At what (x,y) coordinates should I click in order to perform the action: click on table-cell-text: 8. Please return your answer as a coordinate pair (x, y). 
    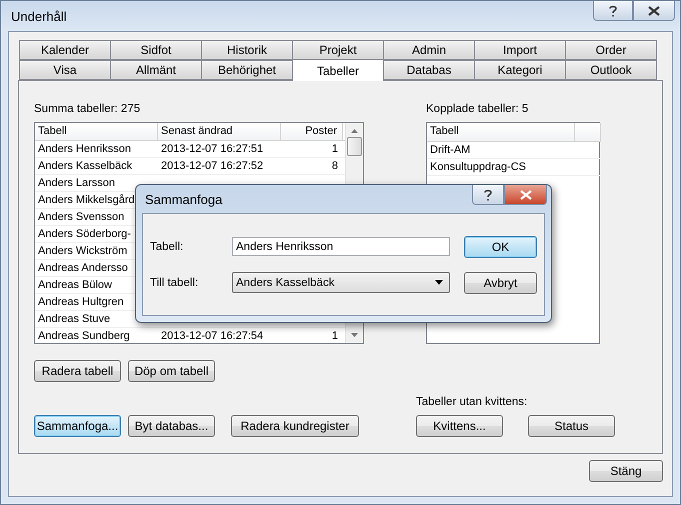
    Looking at the image, I should click on (335, 166).